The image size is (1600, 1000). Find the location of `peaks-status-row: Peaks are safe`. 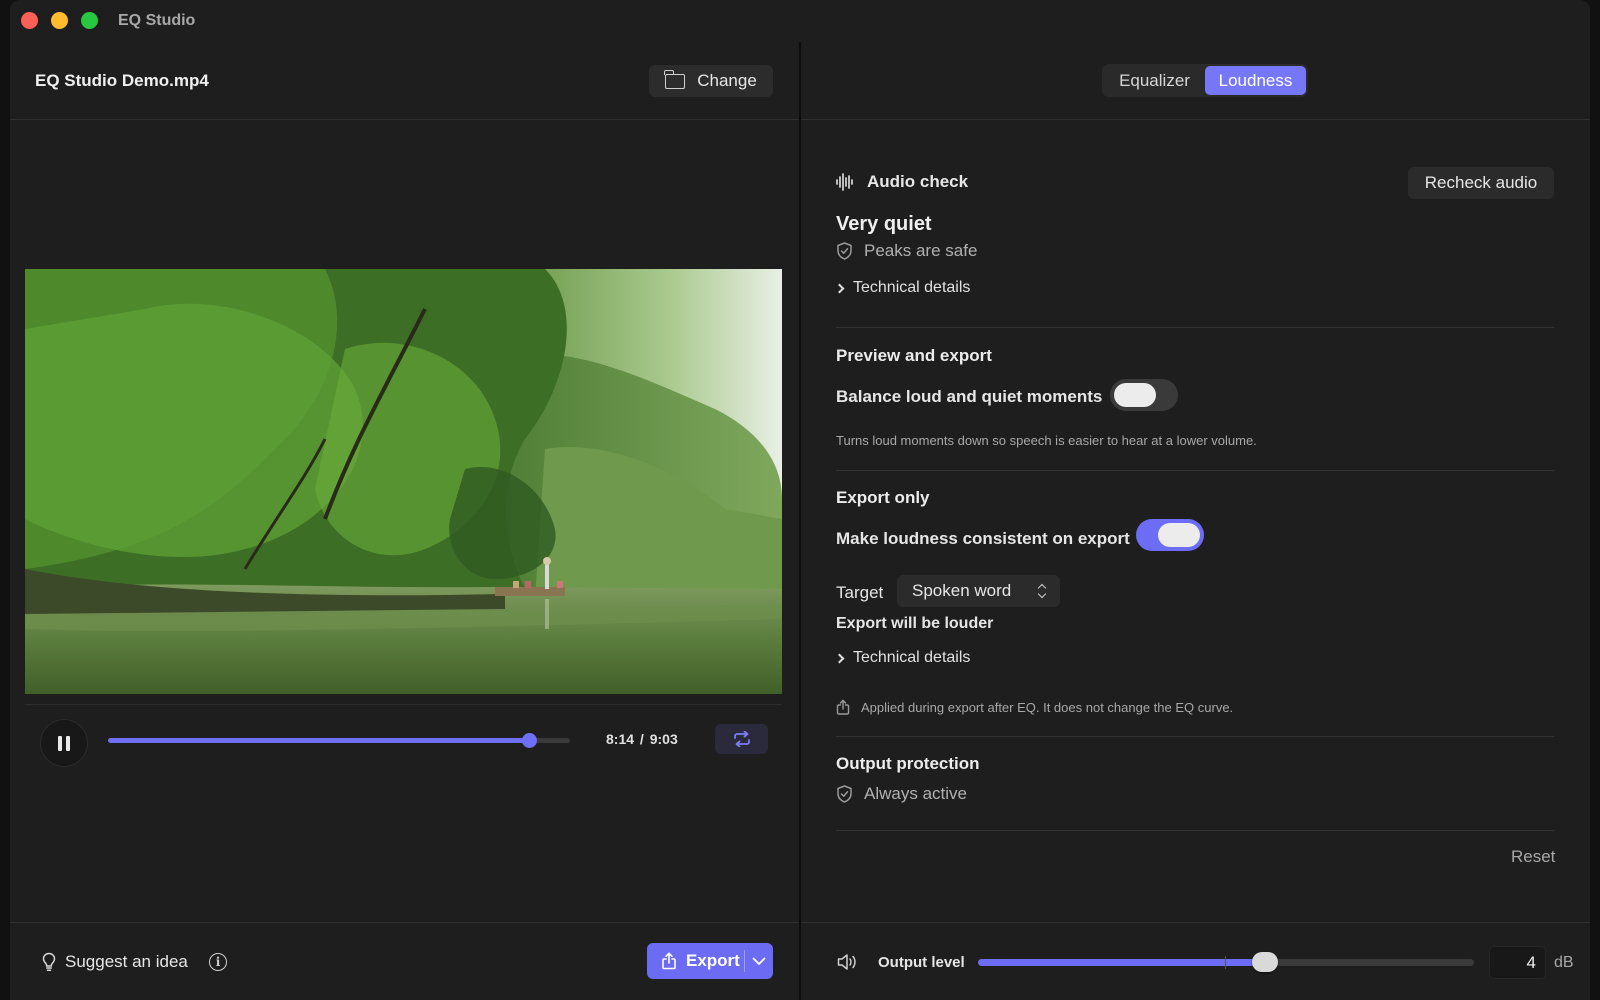

peaks-status-row: Peaks are safe is located at coordinates (906, 251).